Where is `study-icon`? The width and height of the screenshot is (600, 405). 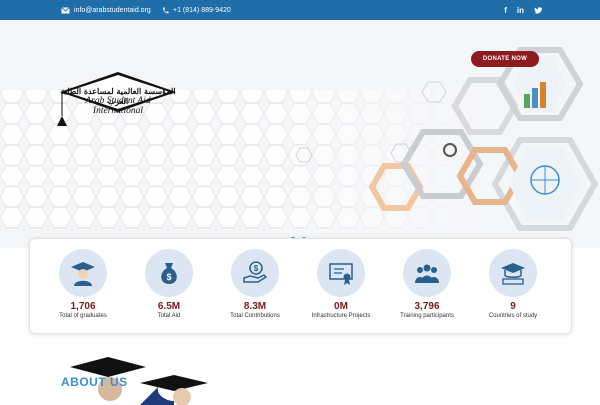 study-icon is located at coordinates (513, 273).